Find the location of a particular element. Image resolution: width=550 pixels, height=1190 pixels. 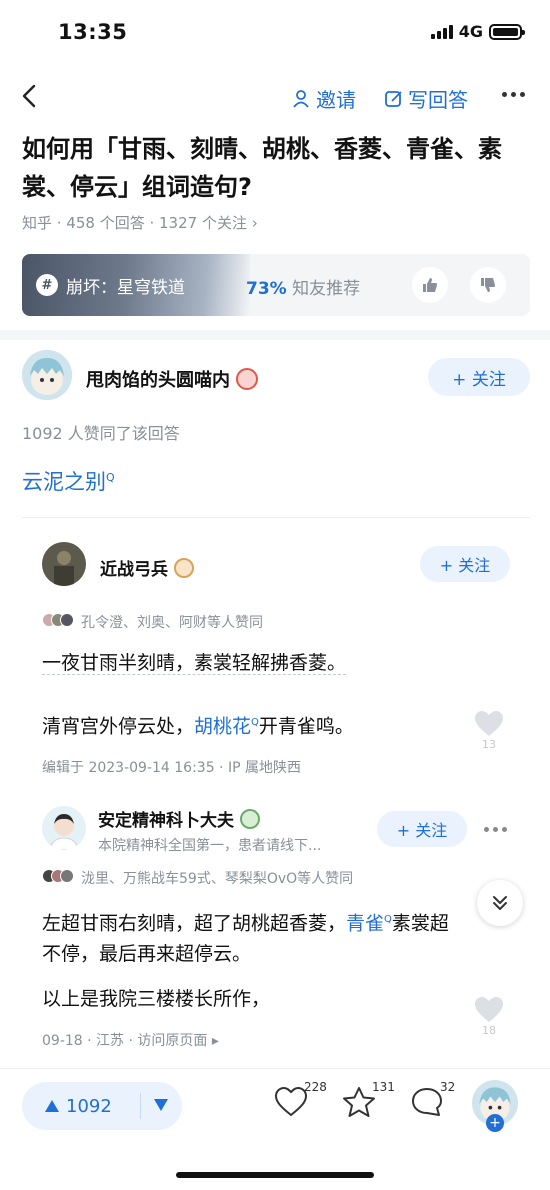

edit-icon is located at coordinates (393, 98).